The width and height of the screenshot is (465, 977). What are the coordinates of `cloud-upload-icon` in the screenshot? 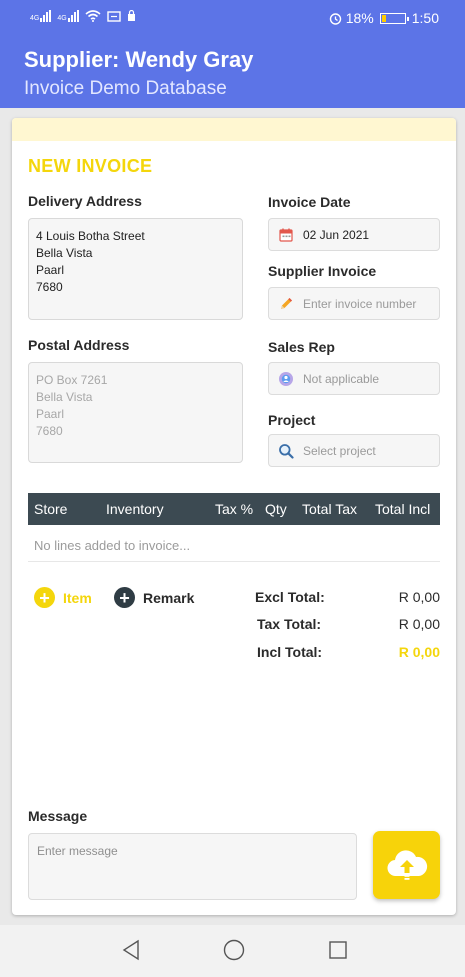 It's located at (406, 865).